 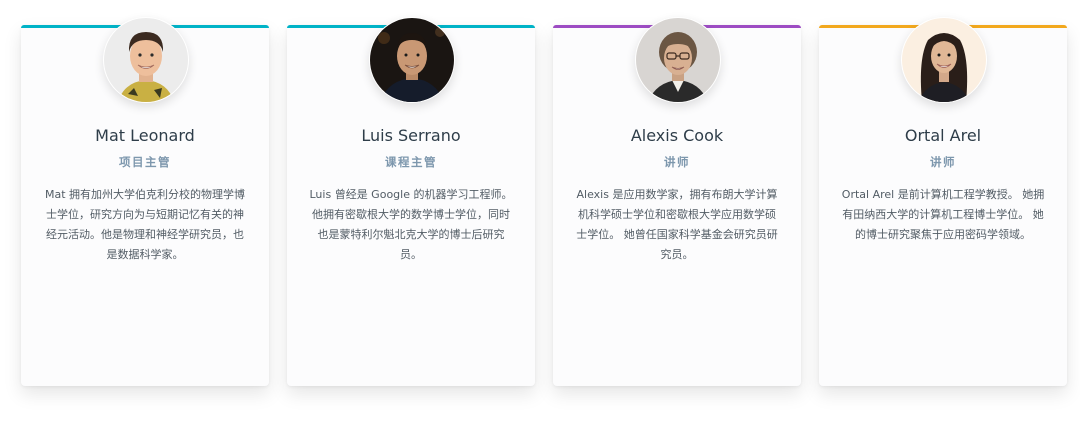 I want to click on instructor-role: 课程主管, so click(x=411, y=162).